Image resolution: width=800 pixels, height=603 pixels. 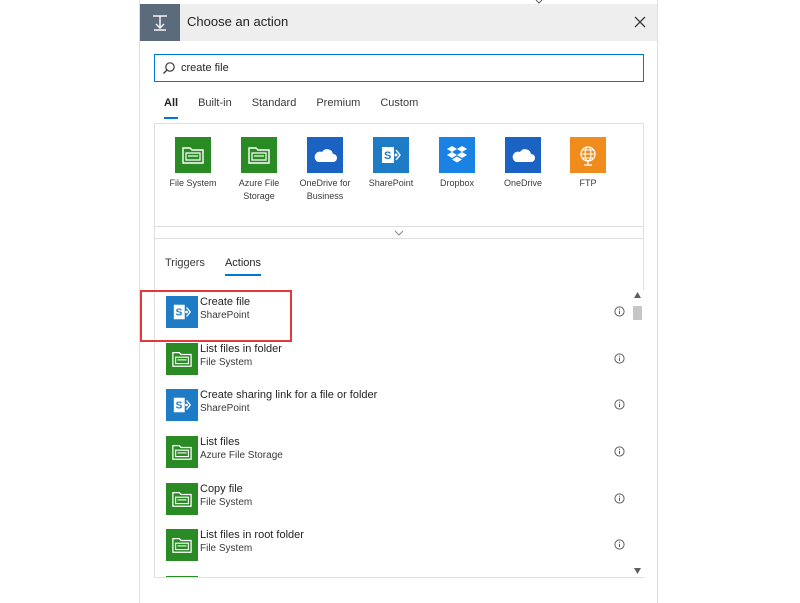 What do you see at coordinates (637, 295) in the screenshot?
I see `scroll-up-icon` at bounding box center [637, 295].